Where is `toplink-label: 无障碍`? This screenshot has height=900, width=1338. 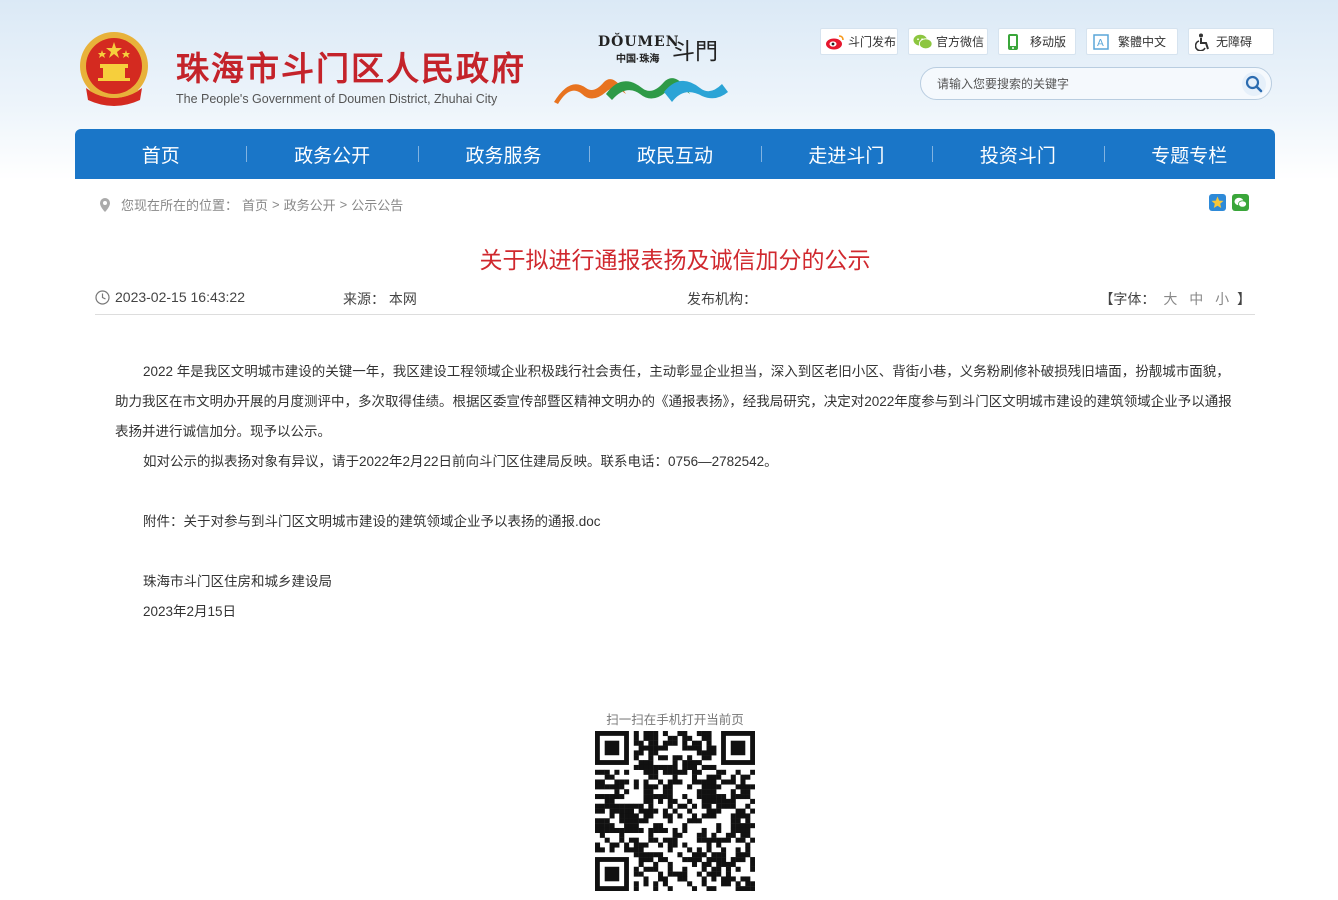
toplink-label: 无障碍 is located at coordinates (1234, 42).